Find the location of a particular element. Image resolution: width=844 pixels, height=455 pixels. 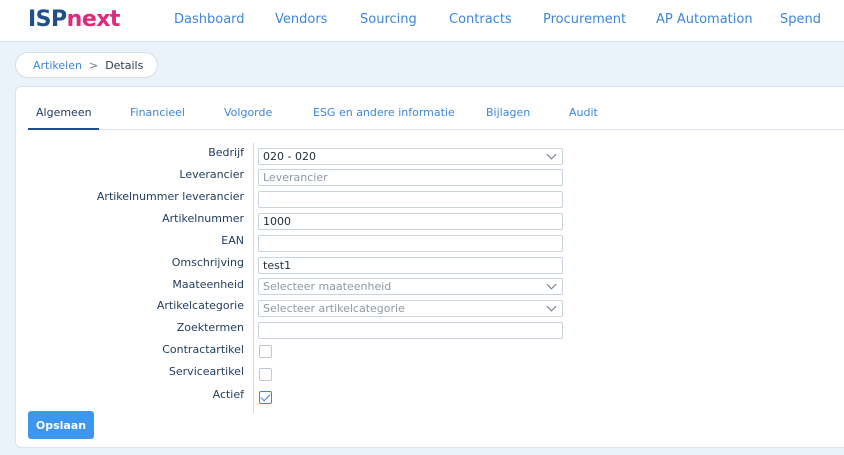

logo-part-next: next is located at coordinates (93, 19).